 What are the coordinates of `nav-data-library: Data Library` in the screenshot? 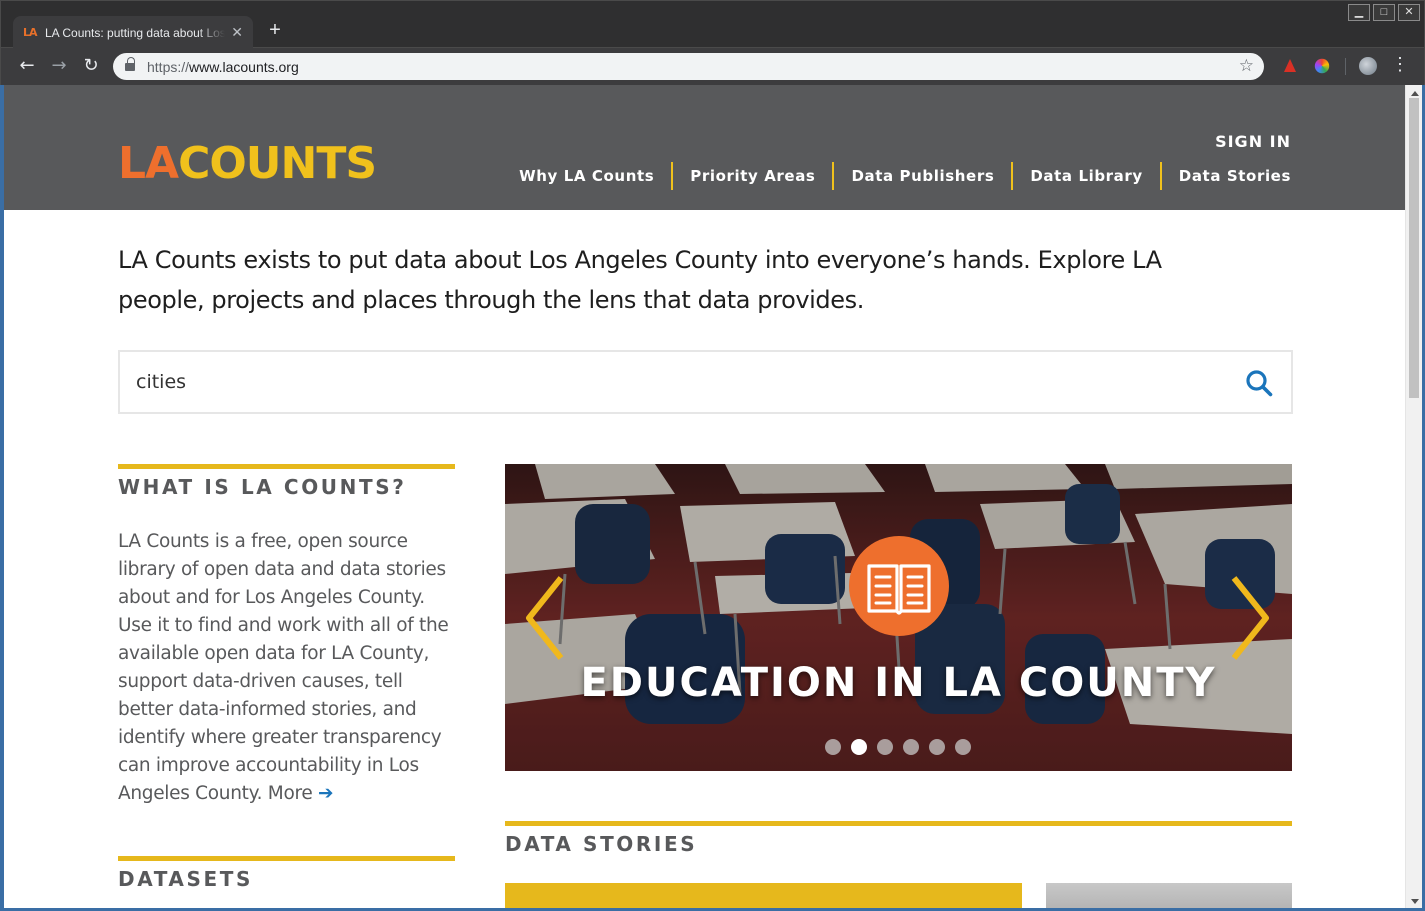 It's located at (1085, 176).